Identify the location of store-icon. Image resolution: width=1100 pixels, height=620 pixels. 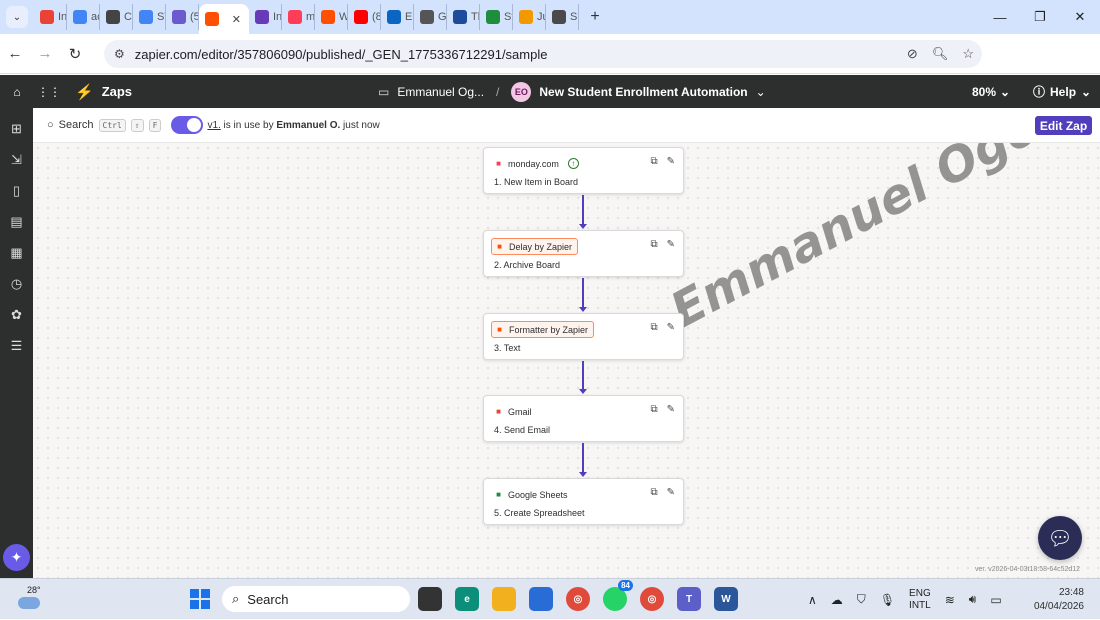
(541, 599).